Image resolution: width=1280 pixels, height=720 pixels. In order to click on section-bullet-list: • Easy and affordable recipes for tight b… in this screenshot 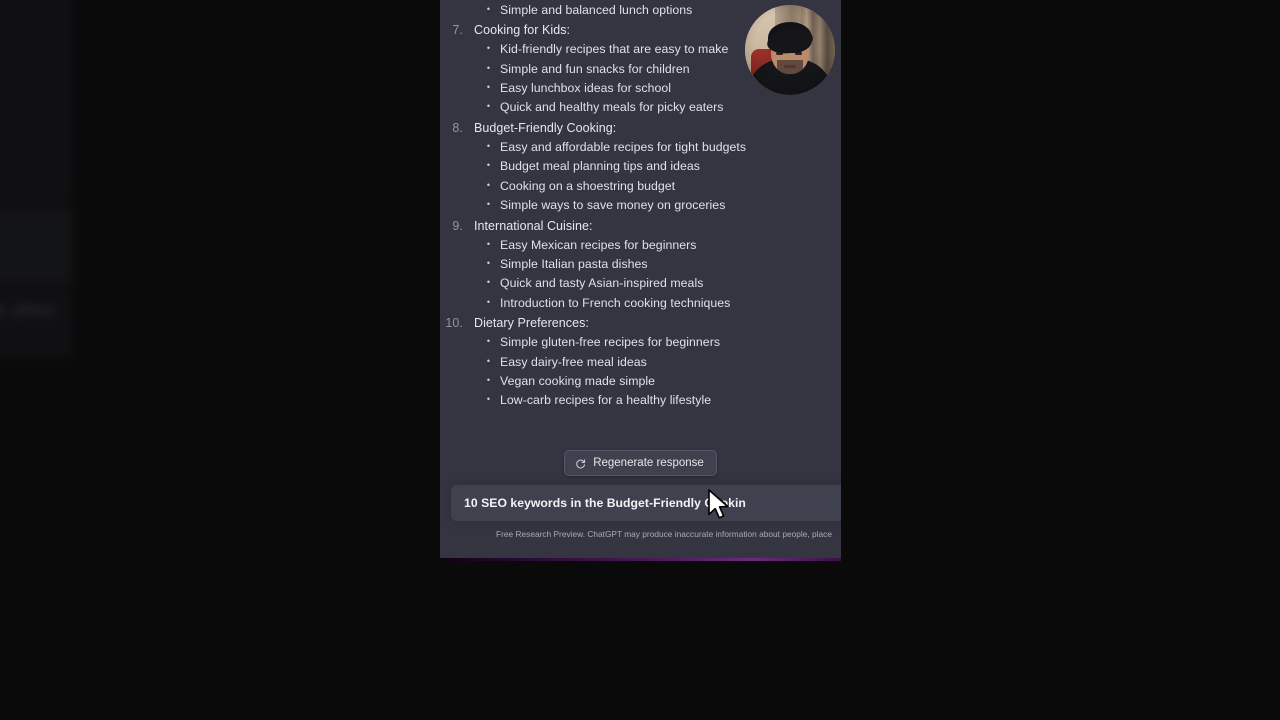, I will do `click(633, 177)`.